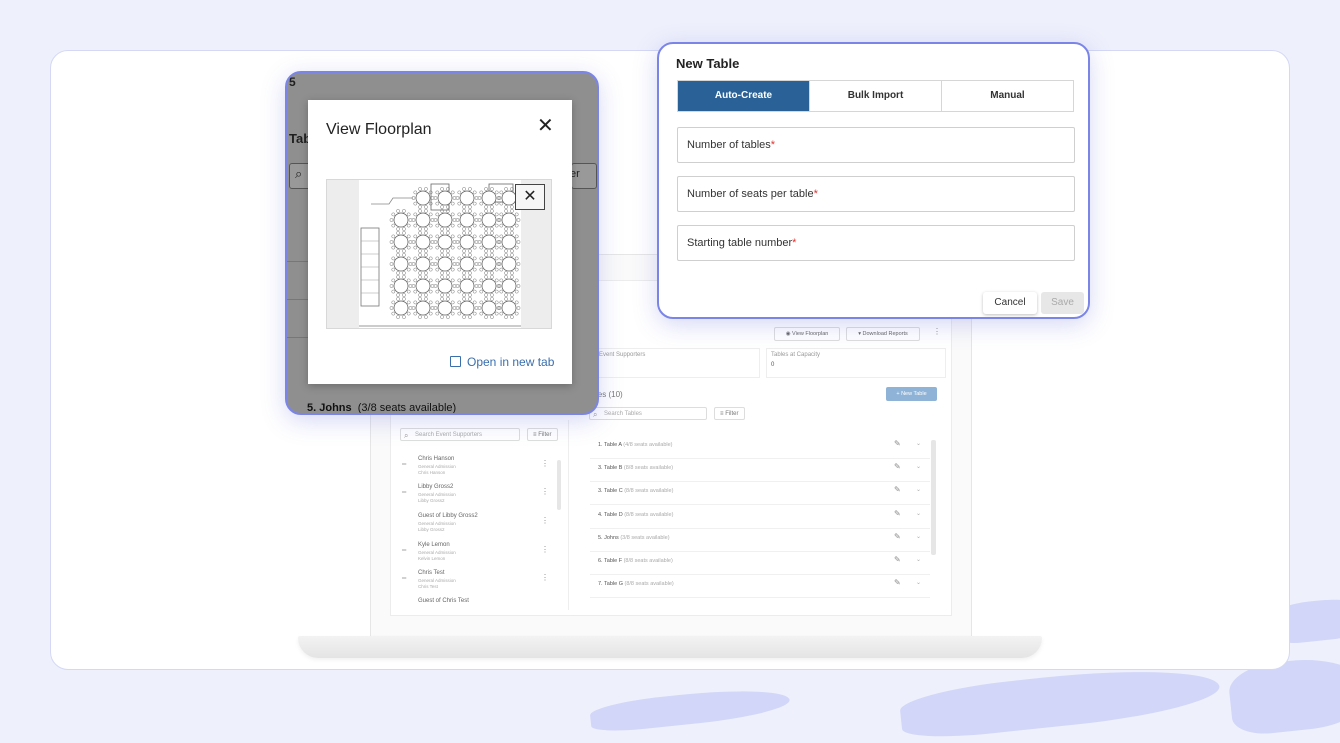 The height and width of the screenshot is (743, 1340). I want to click on view-floorplan-button: ◉ View Floorplan, so click(807, 334).